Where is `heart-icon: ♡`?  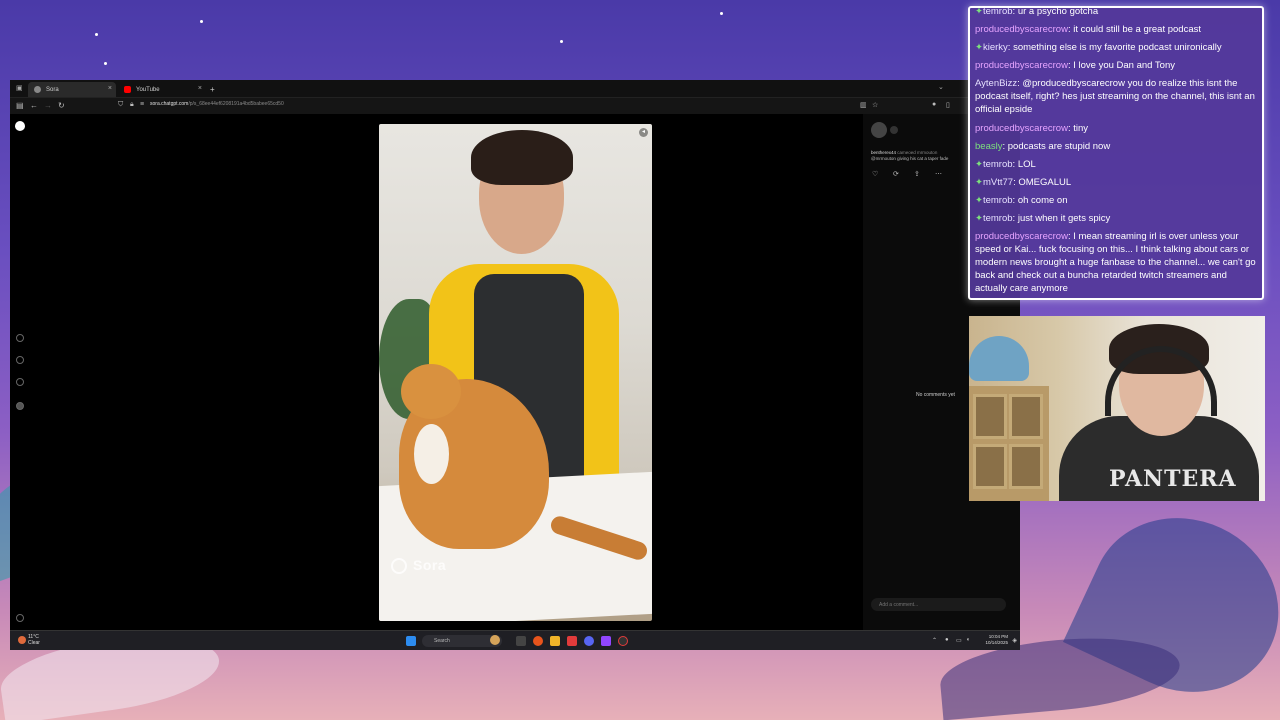
heart-icon: ♡ is located at coordinates (875, 174).